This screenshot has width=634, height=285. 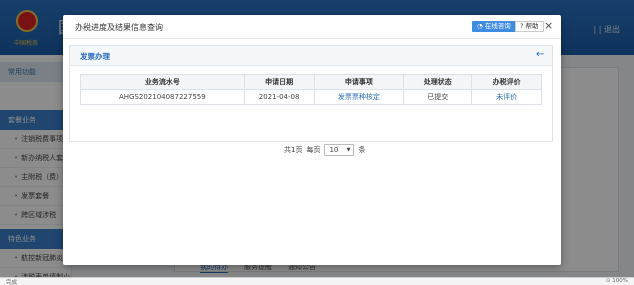 I want to click on page-size-select: 10 ▼, so click(x=339, y=150).